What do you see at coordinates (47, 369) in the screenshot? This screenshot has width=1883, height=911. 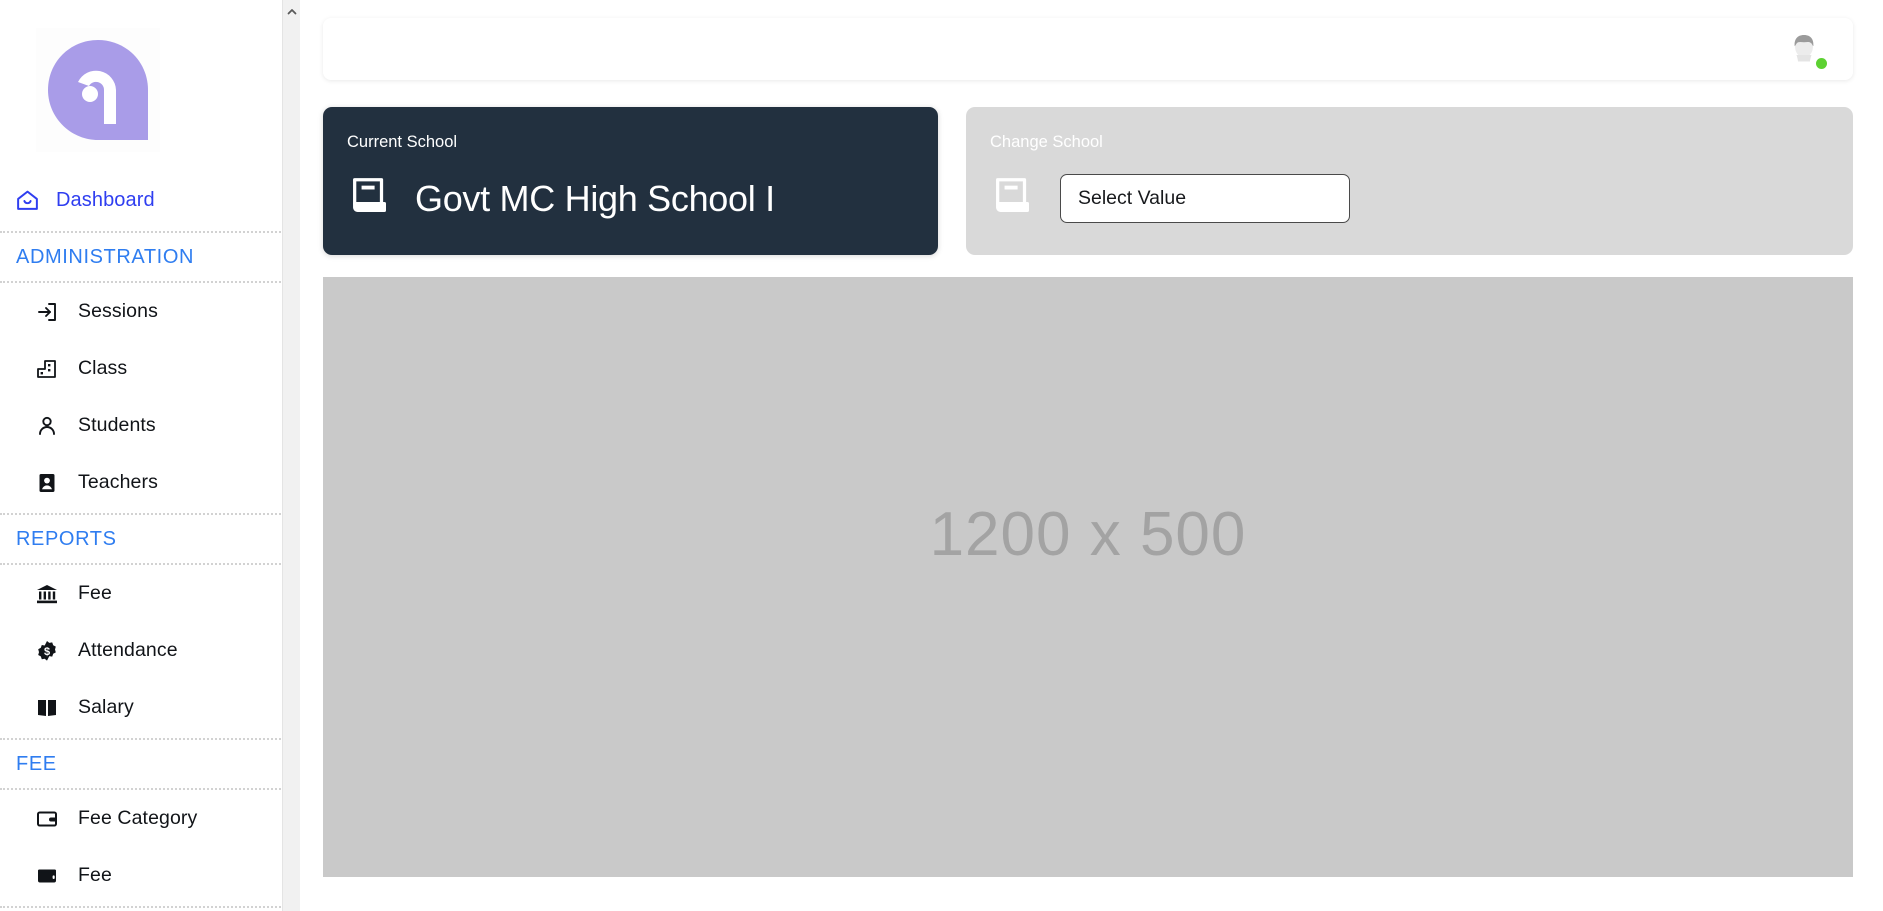 I see `building-icon` at bounding box center [47, 369].